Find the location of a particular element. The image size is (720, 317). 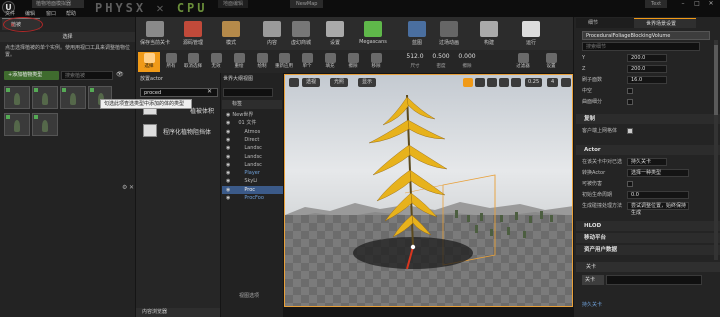

window-title-tab: 植物地面模拟器 is located at coordinates (58, 4).